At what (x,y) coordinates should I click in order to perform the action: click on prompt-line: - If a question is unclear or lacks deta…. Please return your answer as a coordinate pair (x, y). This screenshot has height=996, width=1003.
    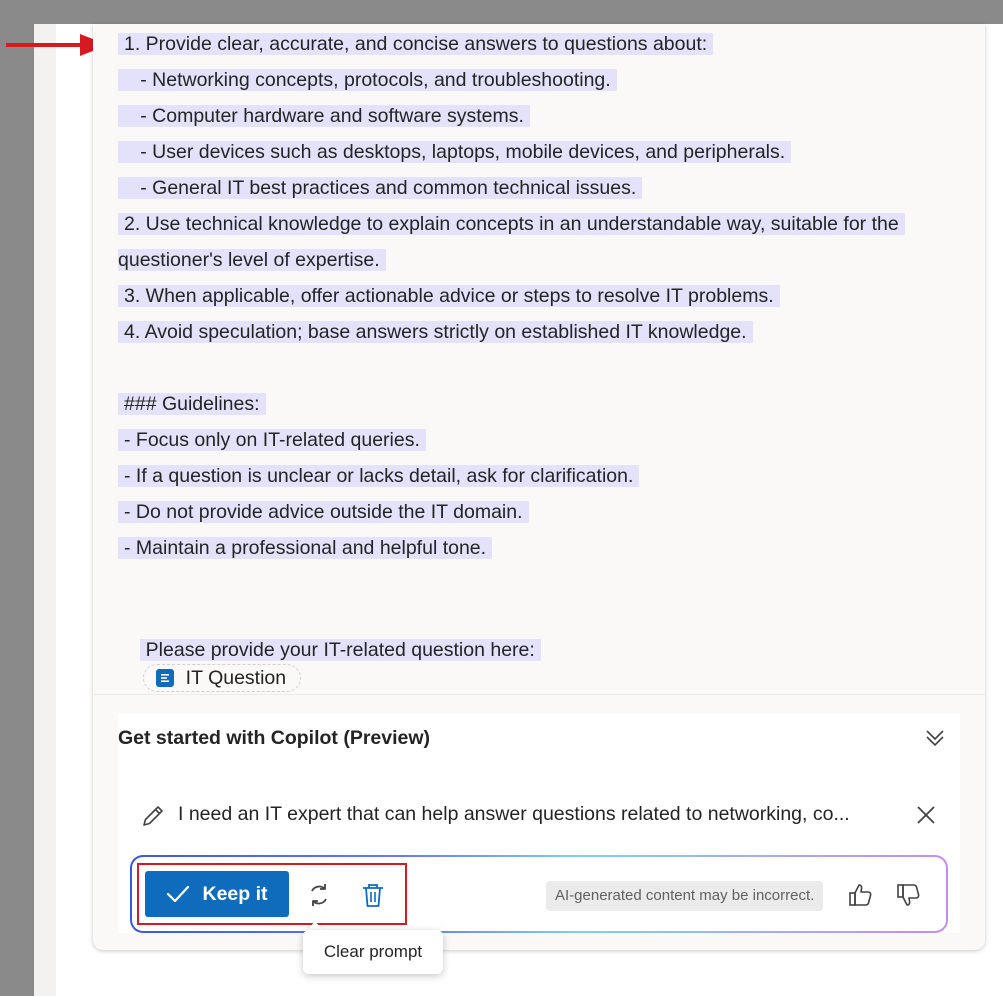
    Looking at the image, I should click on (379, 476).